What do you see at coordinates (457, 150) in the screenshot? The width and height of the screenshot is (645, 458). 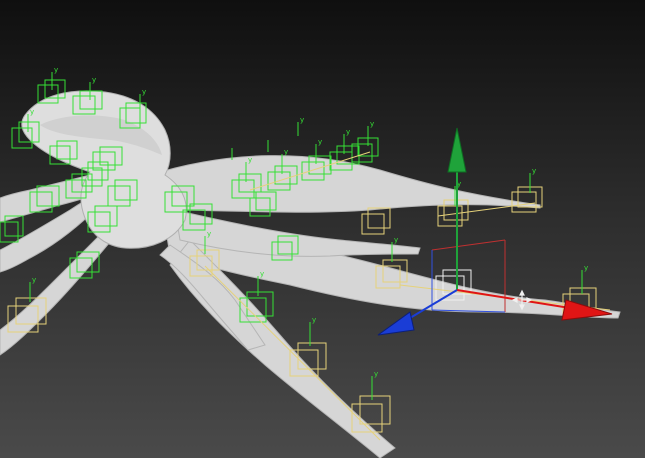 I see `gizmo-y-axis-handle` at bounding box center [457, 150].